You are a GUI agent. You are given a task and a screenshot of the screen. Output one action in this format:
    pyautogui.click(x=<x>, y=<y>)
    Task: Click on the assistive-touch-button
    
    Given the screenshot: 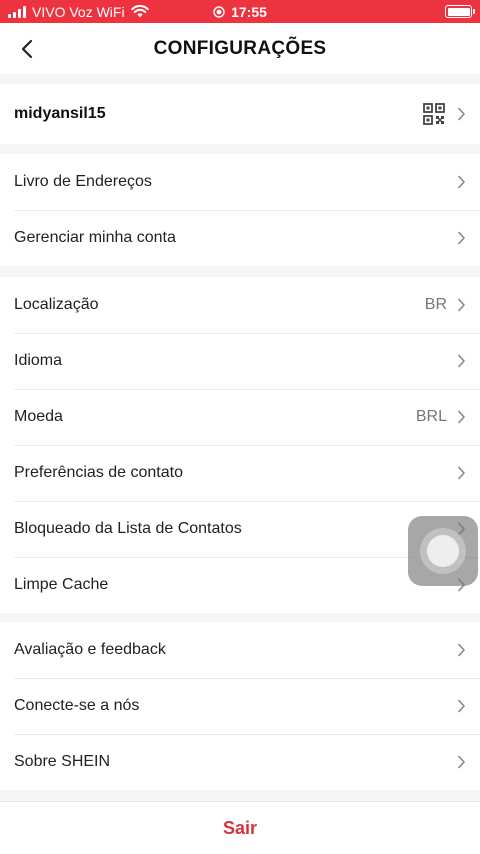 What is the action you would take?
    pyautogui.click(x=443, y=551)
    